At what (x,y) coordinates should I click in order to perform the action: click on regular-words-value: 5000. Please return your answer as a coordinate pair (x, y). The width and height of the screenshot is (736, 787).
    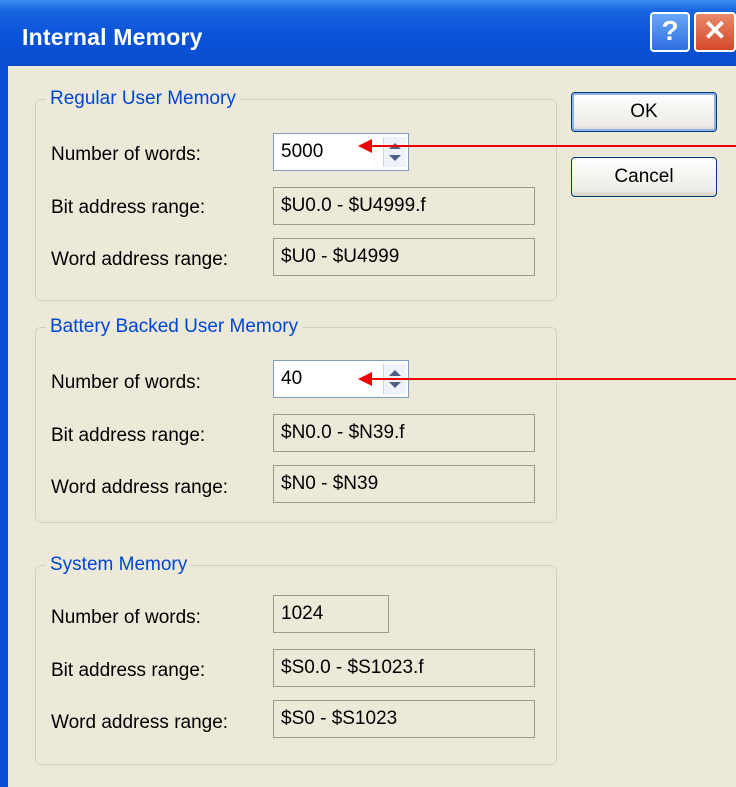
    Looking at the image, I should click on (302, 151).